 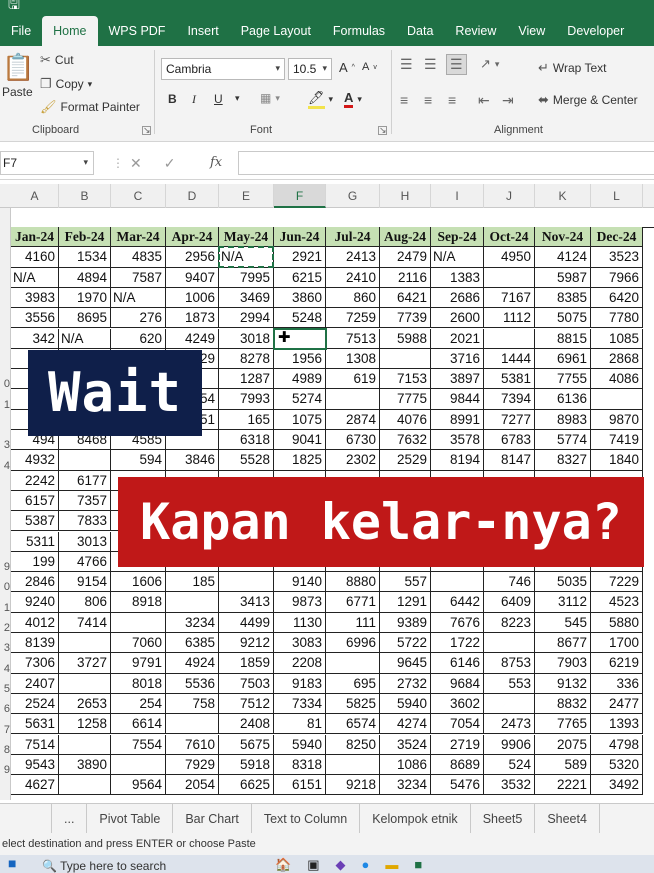 I want to click on table-cell: 5631, so click(x=35, y=724).